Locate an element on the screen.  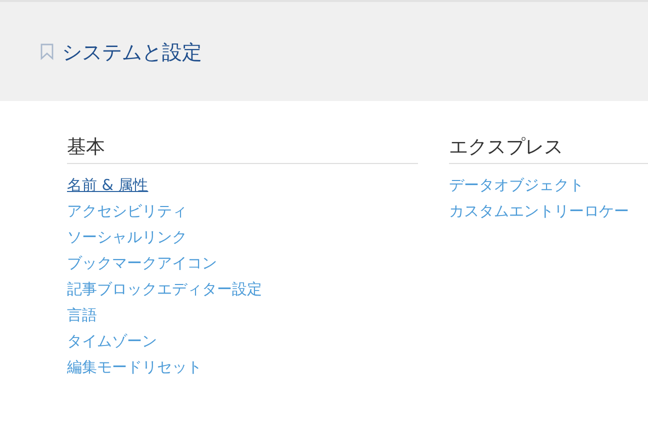
page-title: システムと設定 is located at coordinates (132, 52).